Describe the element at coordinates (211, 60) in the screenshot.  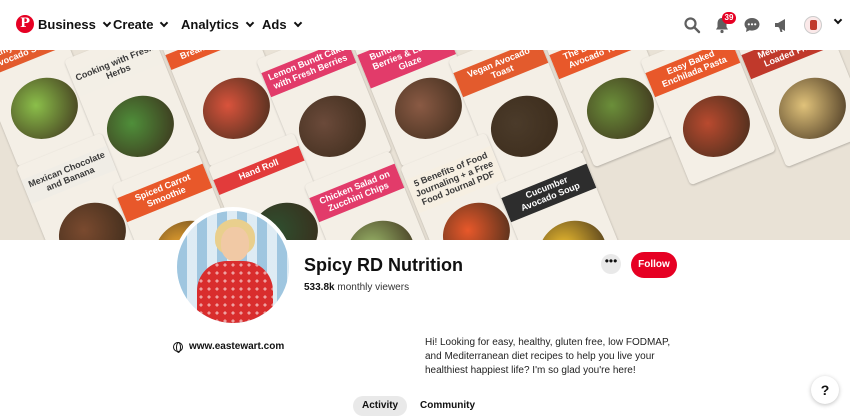
I see `pin-title: Breakfast Bowl` at that location.